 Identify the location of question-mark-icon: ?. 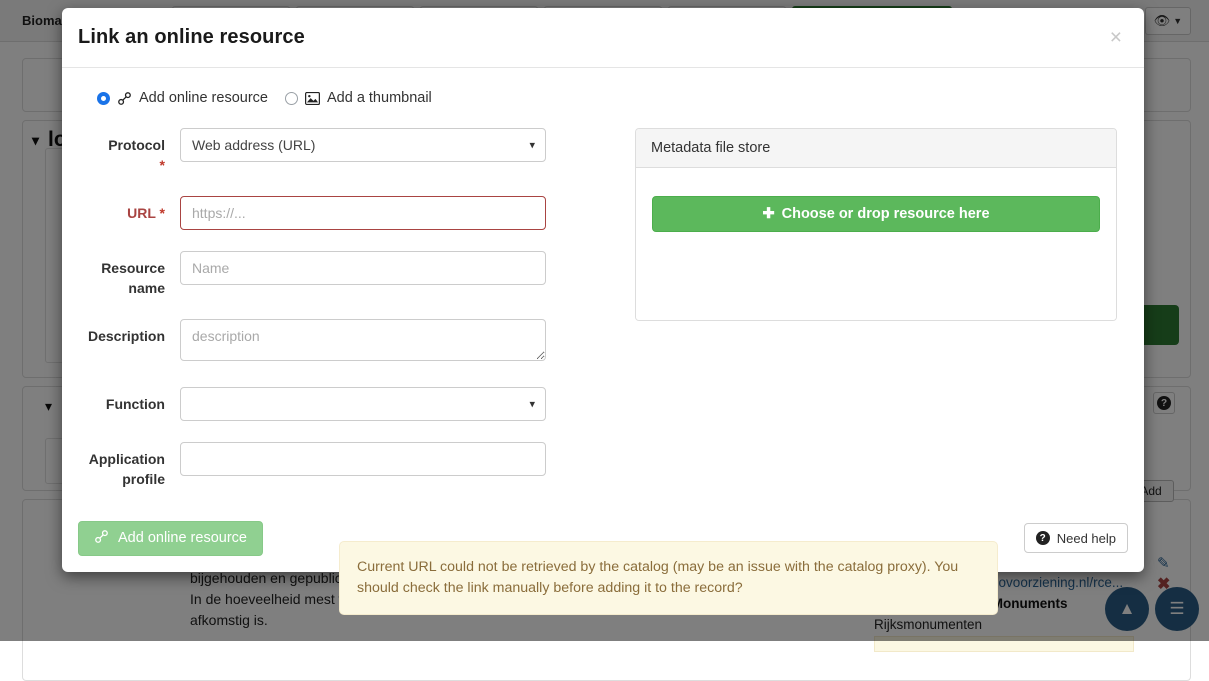
(1043, 538).